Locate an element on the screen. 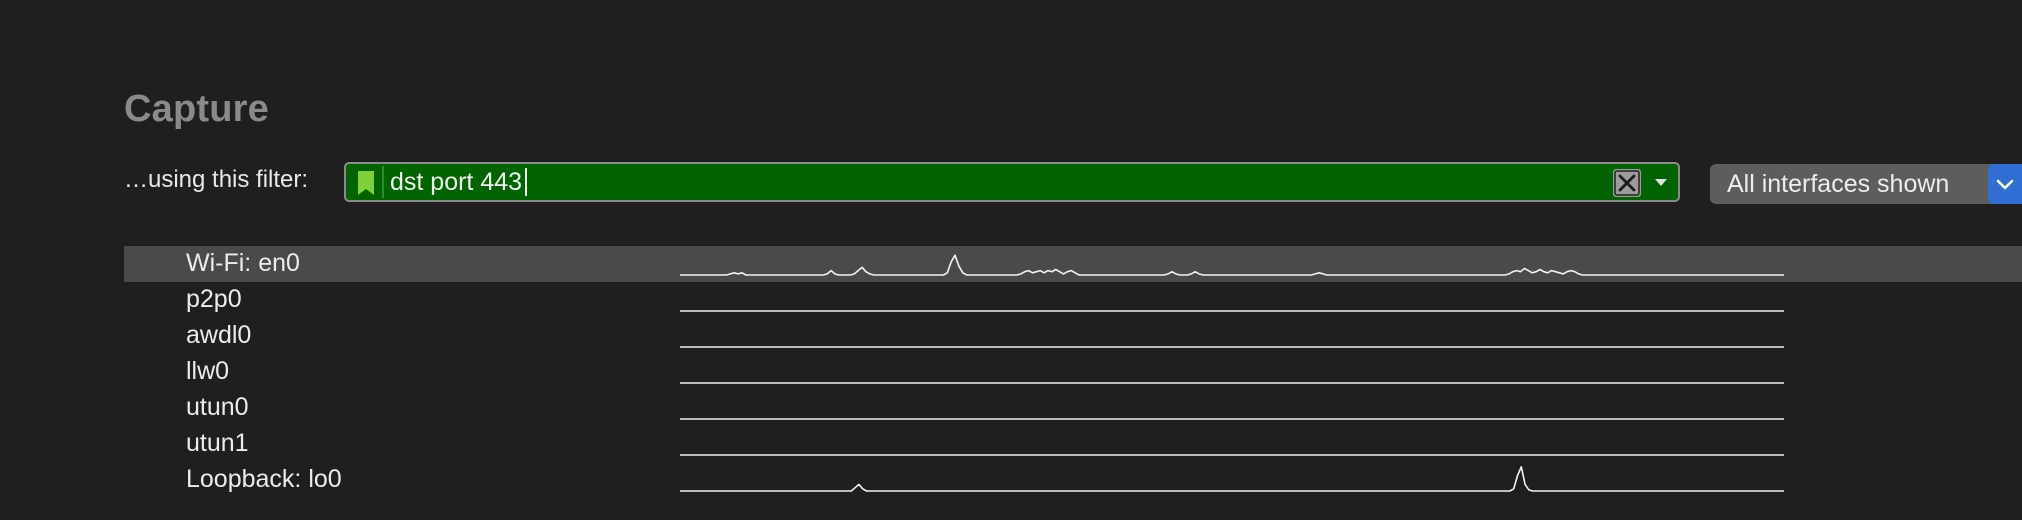 This screenshot has height=520, width=2022. filter-text: dst port 443 is located at coordinates (459, 182).